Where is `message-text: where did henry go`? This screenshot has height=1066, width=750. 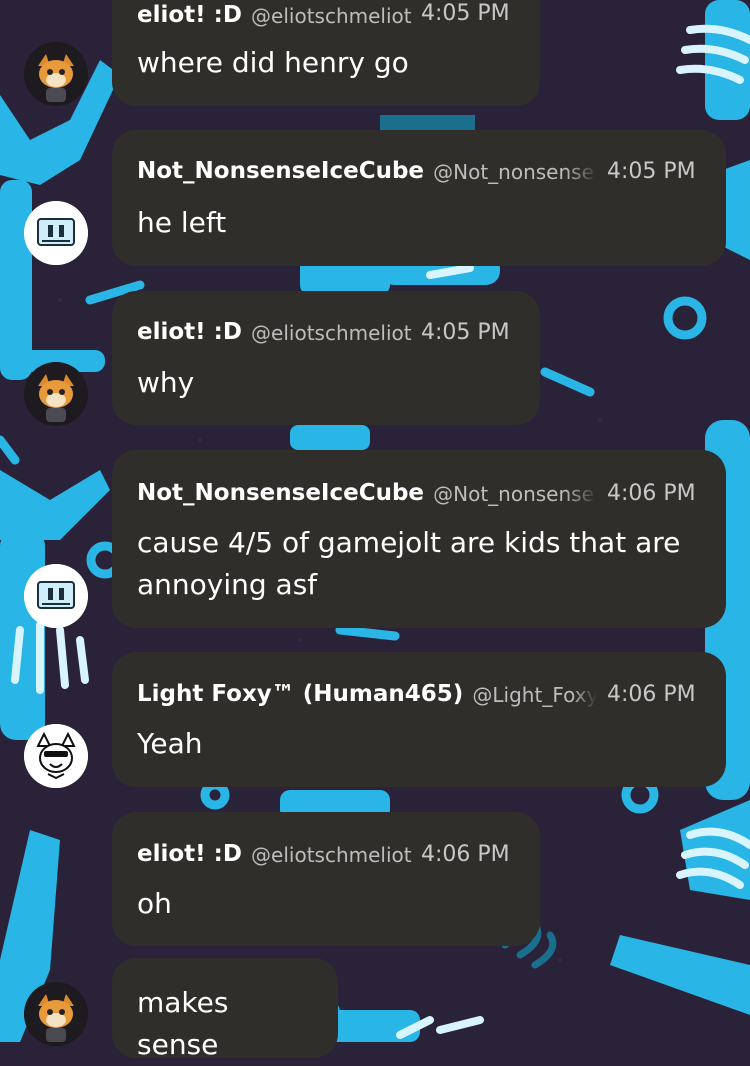 message-text: where did henry go is located at coordinates (273, 62).